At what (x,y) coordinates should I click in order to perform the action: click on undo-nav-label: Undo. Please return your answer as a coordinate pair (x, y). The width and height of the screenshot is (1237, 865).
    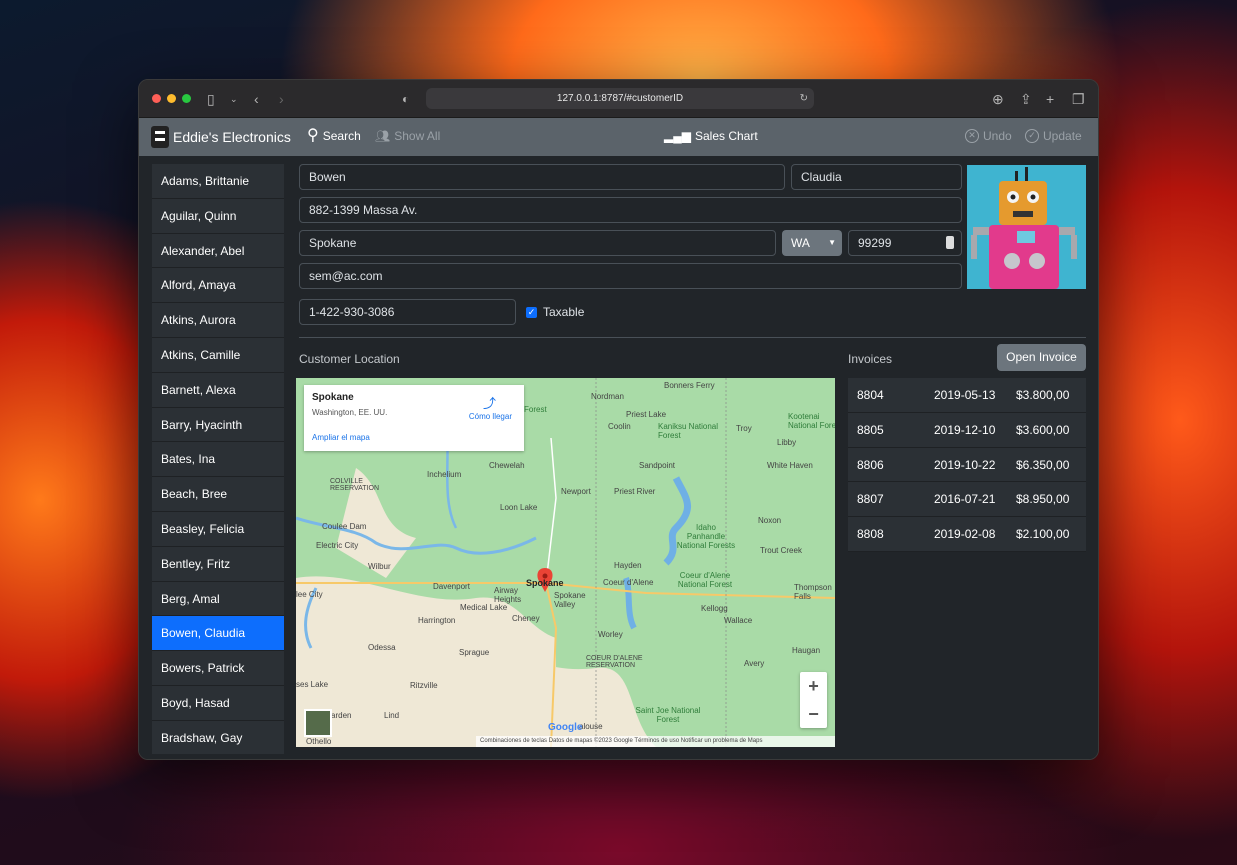
    Looking at the image, I should click on (997, 136).